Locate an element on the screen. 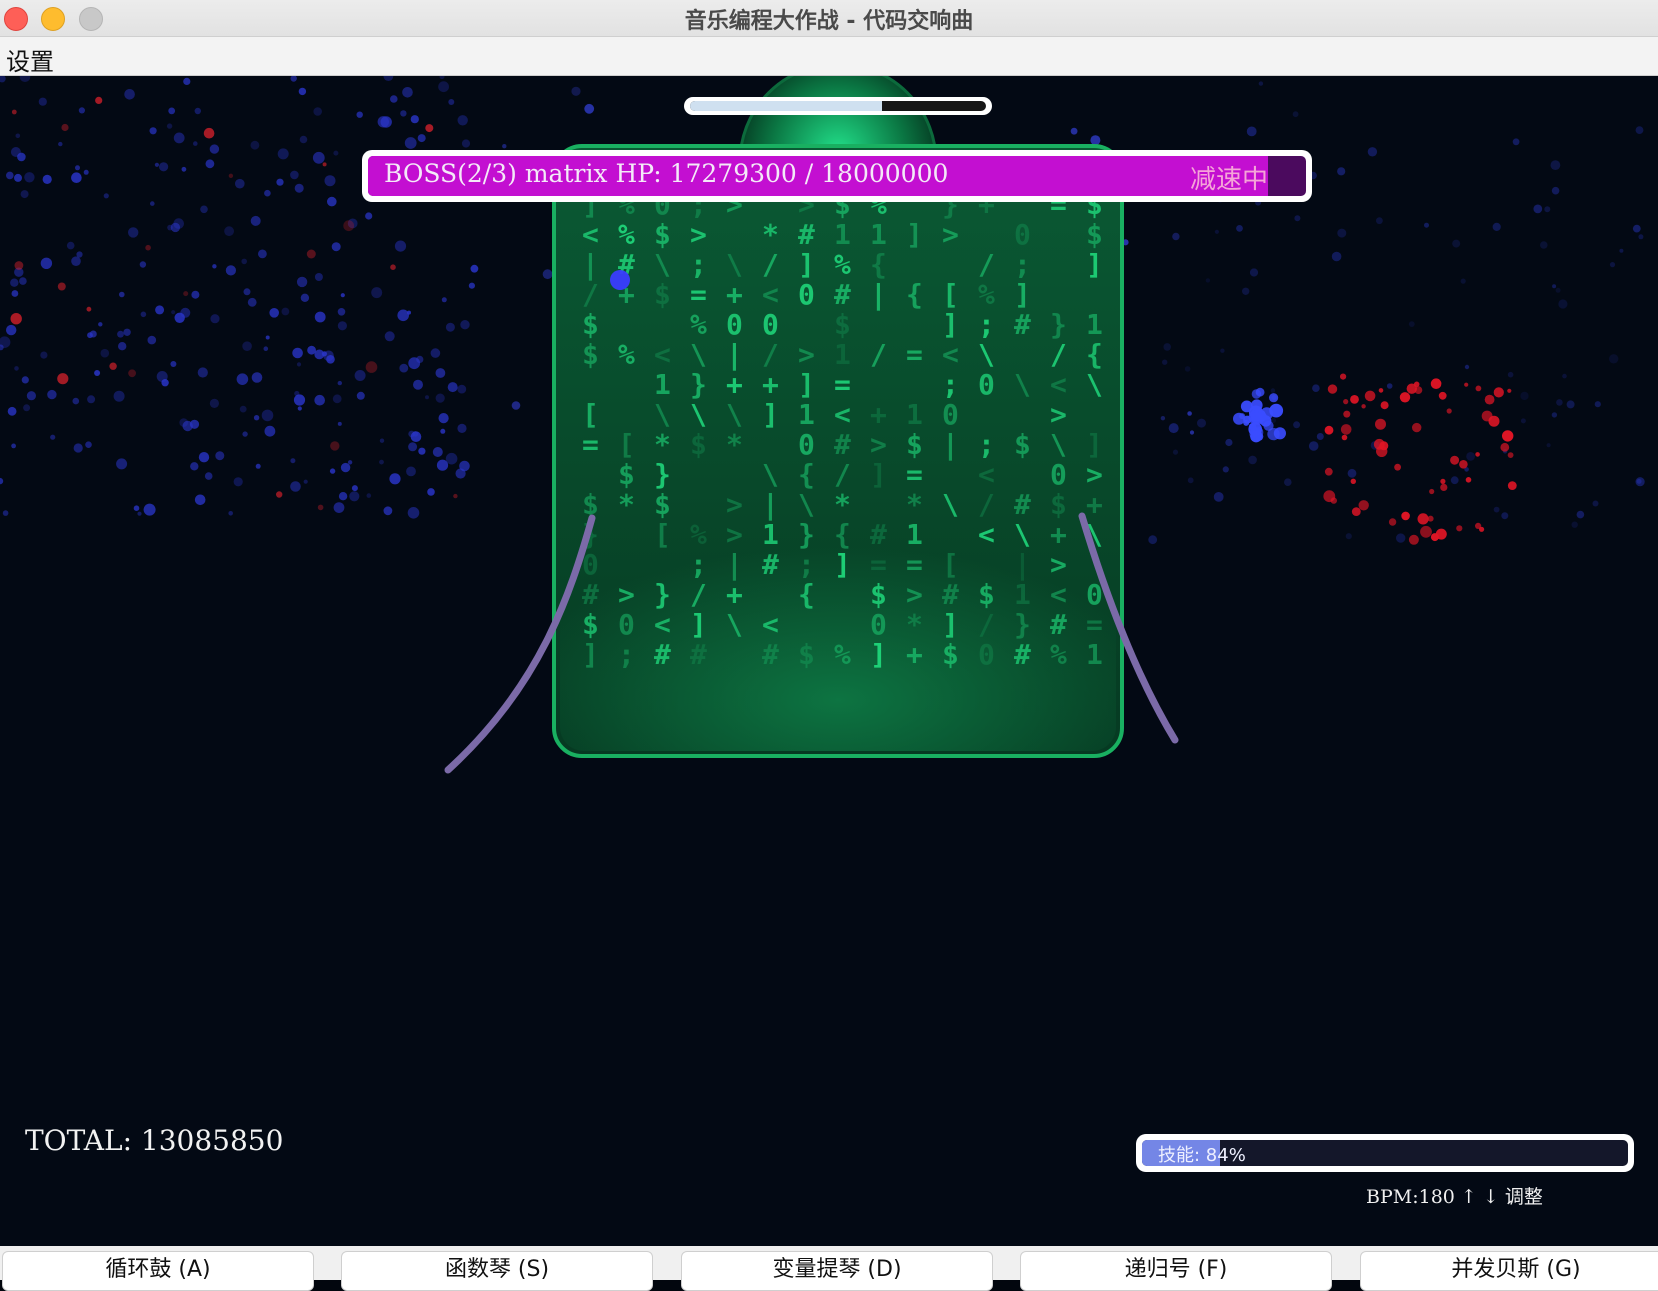 The width and height of the screenshot is (1658, 1291). boss-timer-bar is located at coordinates (838, 106).